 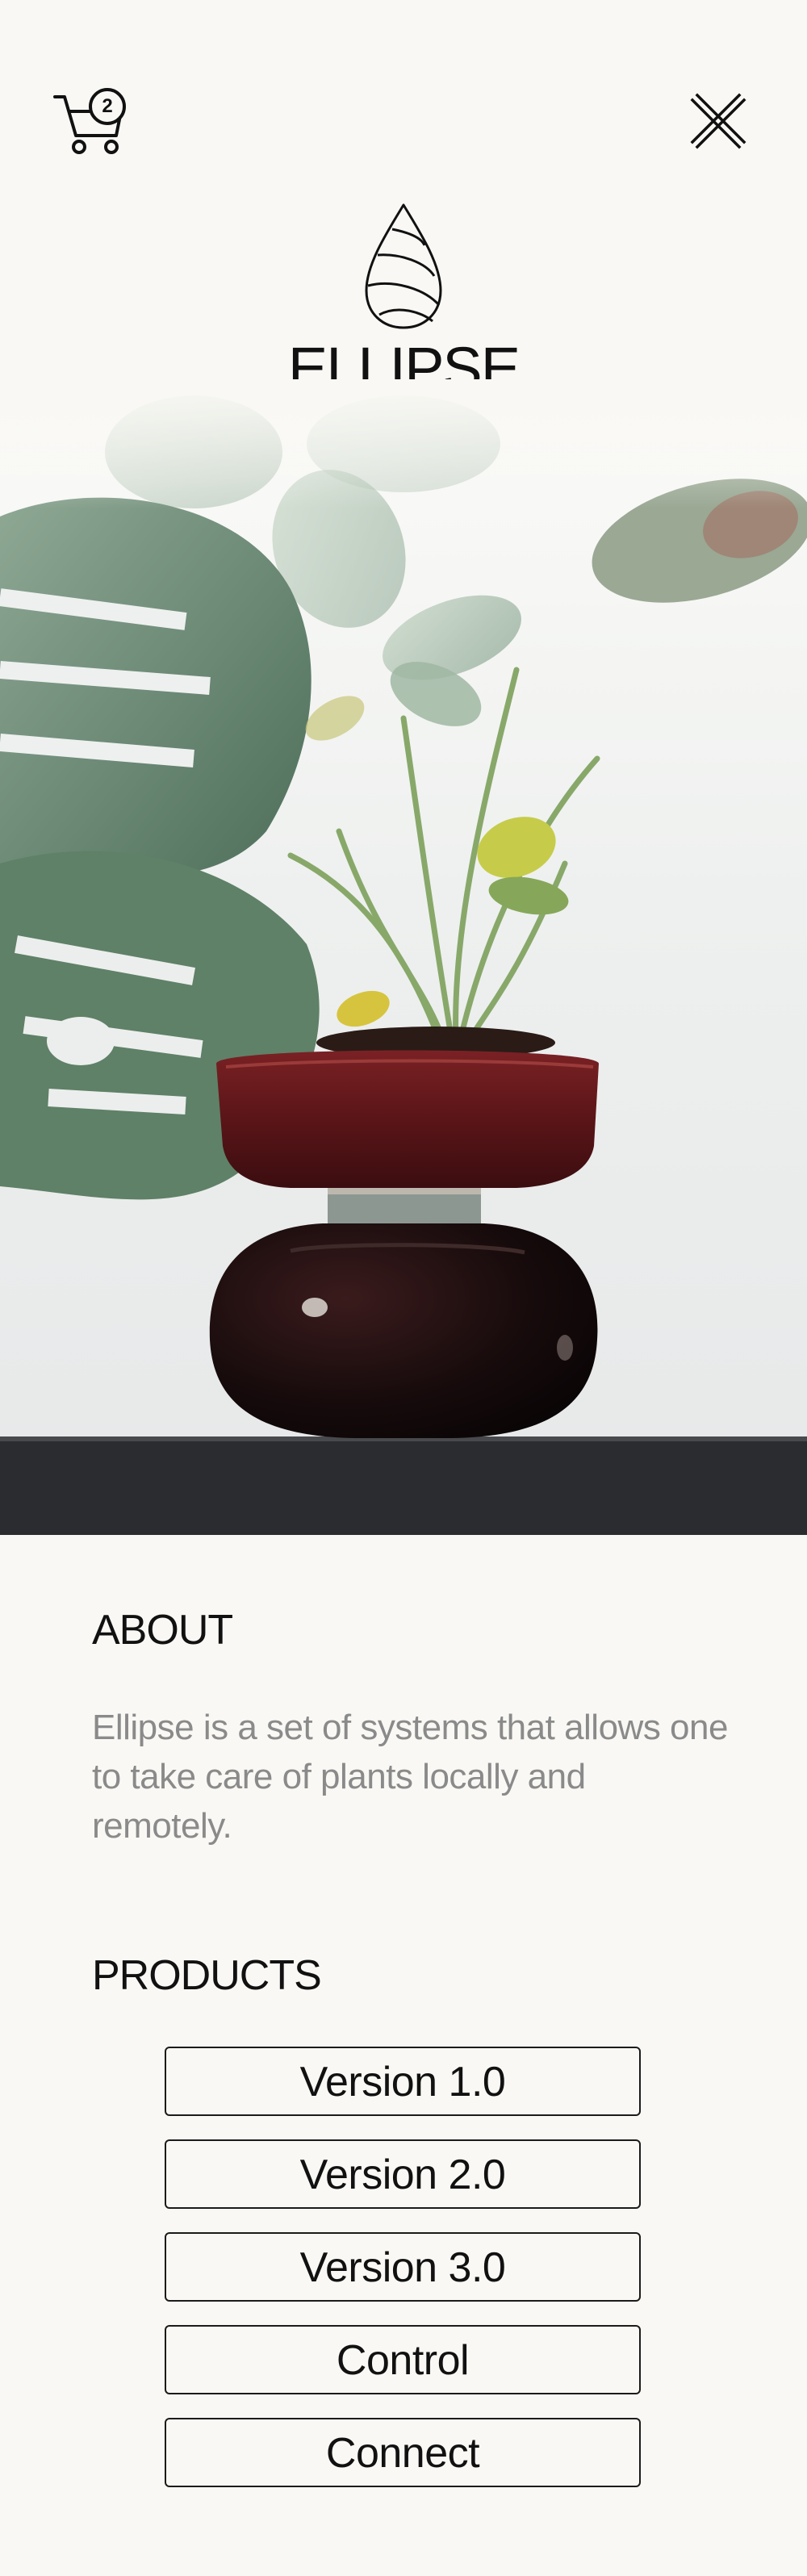 I want to click on product-button-connect: Connect, so click(x=403, y=2452).